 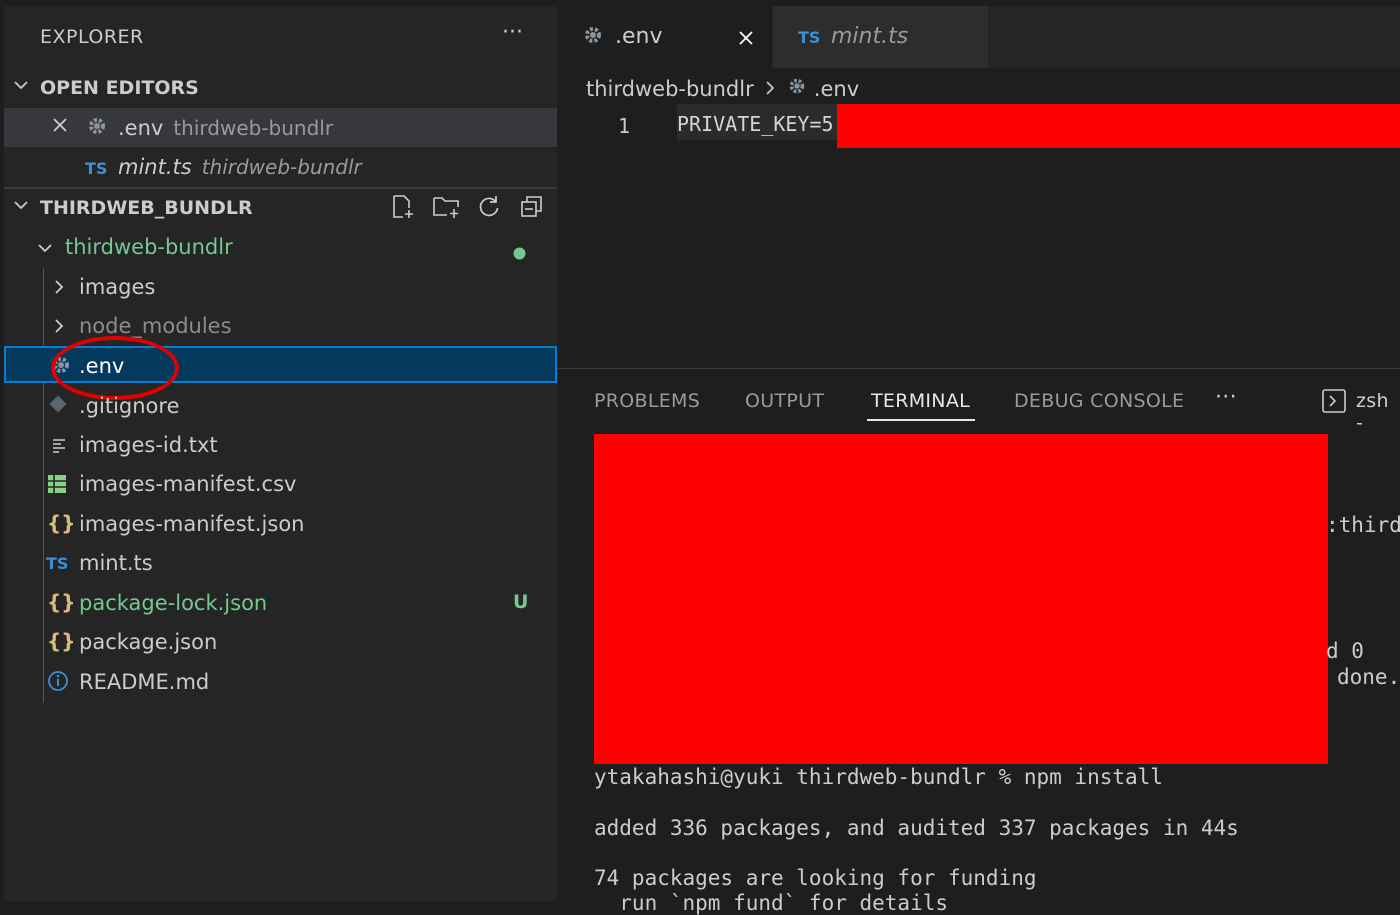 I want to click on breadcrumb-file: .env, so click(x=836, y=89).